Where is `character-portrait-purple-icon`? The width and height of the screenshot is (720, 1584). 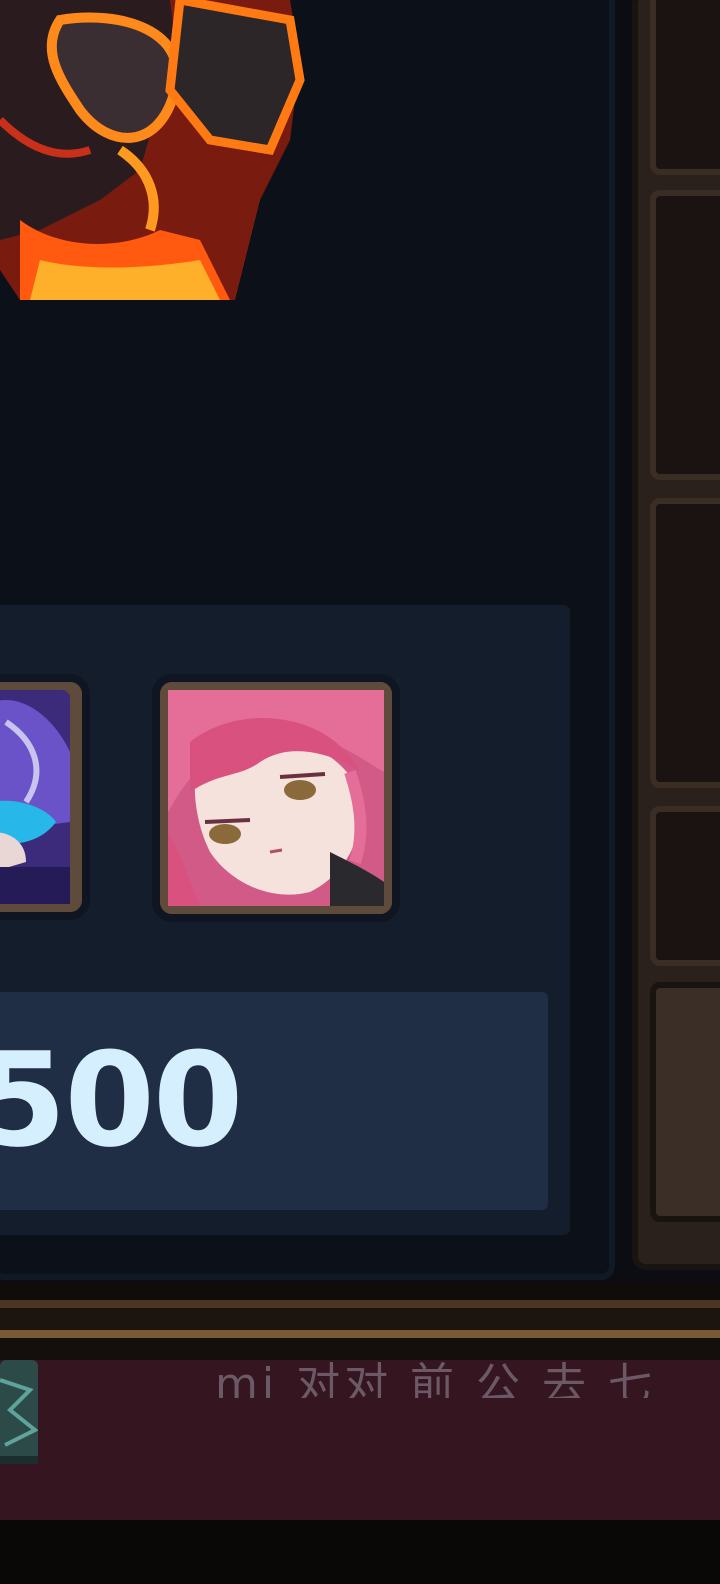 character-portrait-purple-icon is located at coordinates (41, 797).